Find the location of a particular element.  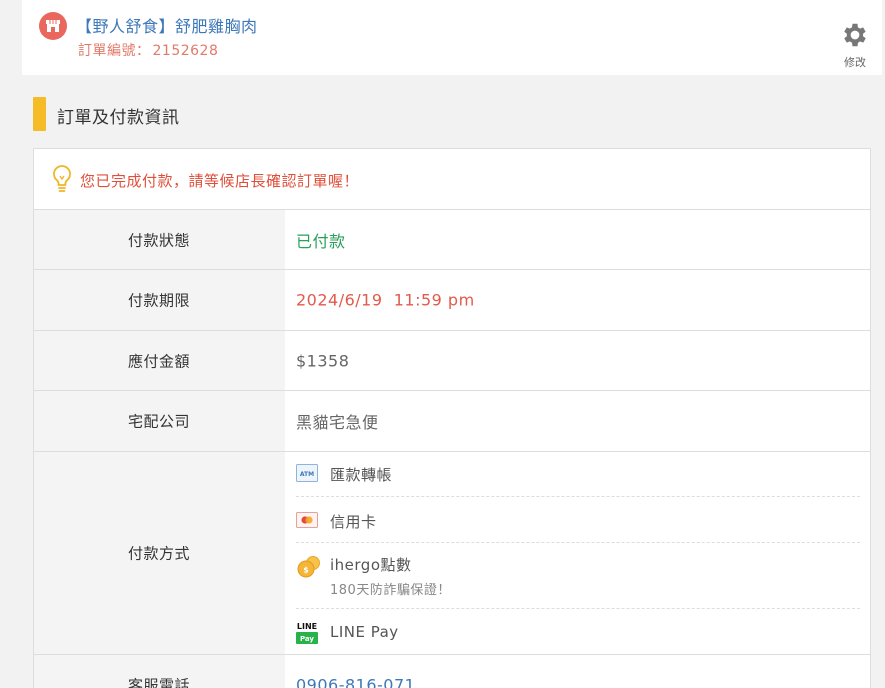

row-payment-status: 付款狀態 已付款 is located at coordinates (452, 240).